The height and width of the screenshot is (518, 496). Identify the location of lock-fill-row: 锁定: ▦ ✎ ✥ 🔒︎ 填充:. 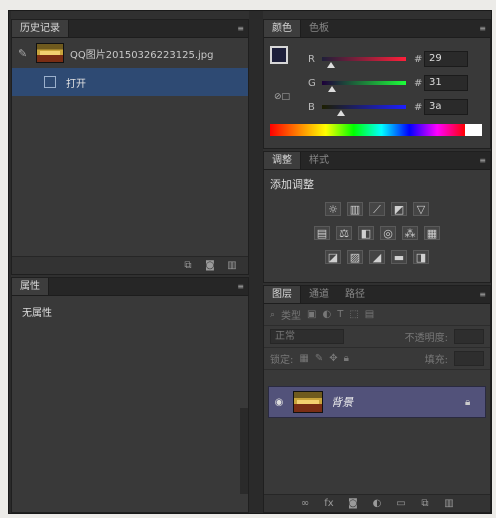
(377, 359).